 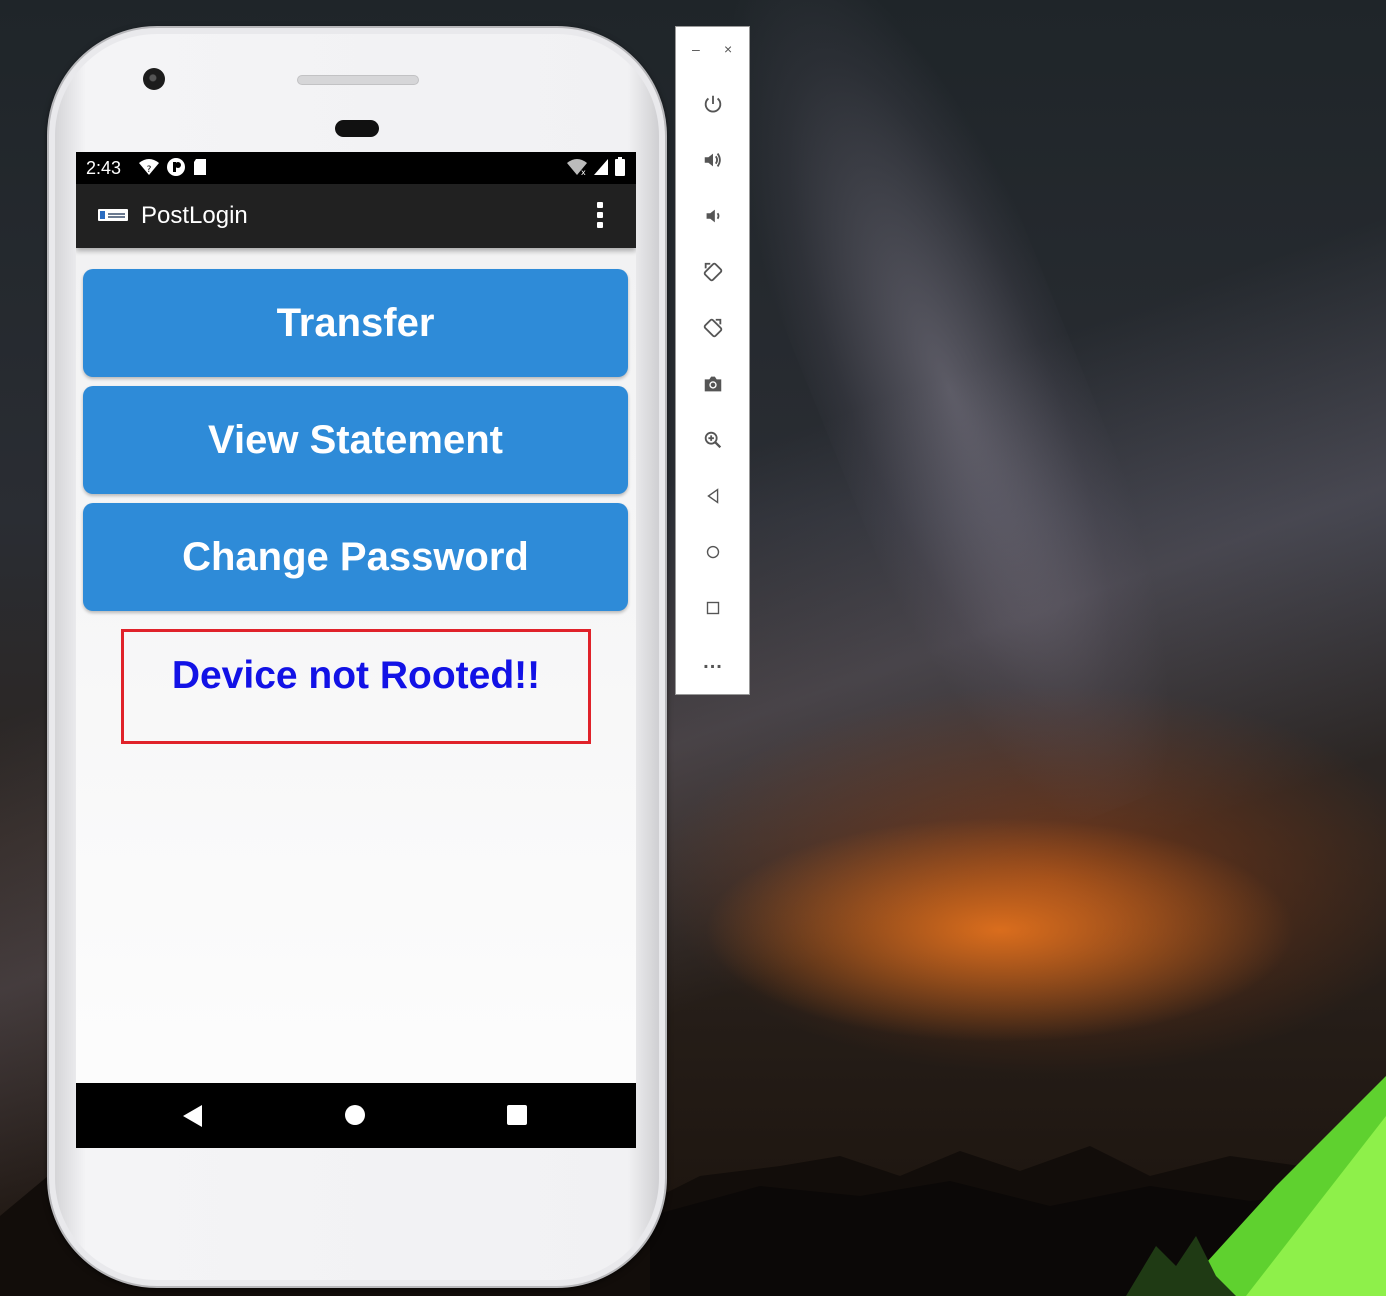 What do you see at coordinates (620, 166) in the screenshot?
I see `battery-icon` at bounding box center [620, 166].